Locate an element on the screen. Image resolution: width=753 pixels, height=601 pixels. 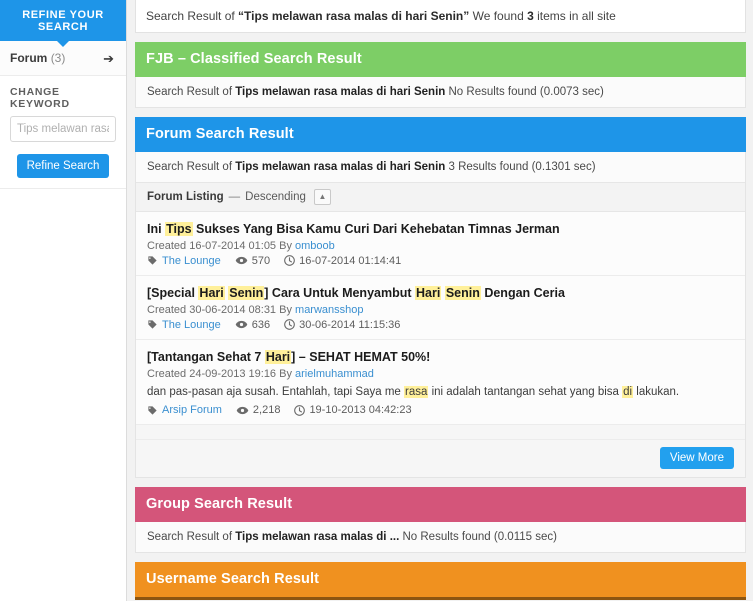
summary-found-post: items in all site is located at coordinates (574, 16).